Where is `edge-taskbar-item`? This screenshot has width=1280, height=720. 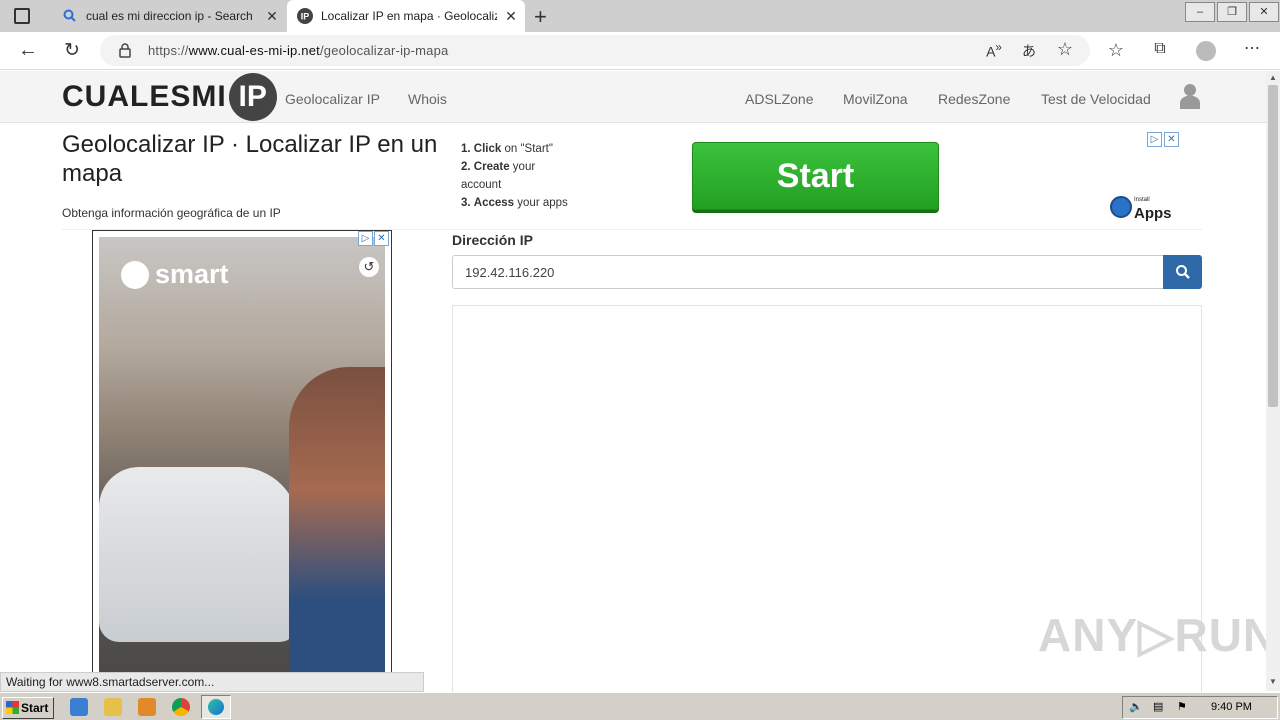
edge-taskbar-item is located at coordinates (216, 707).